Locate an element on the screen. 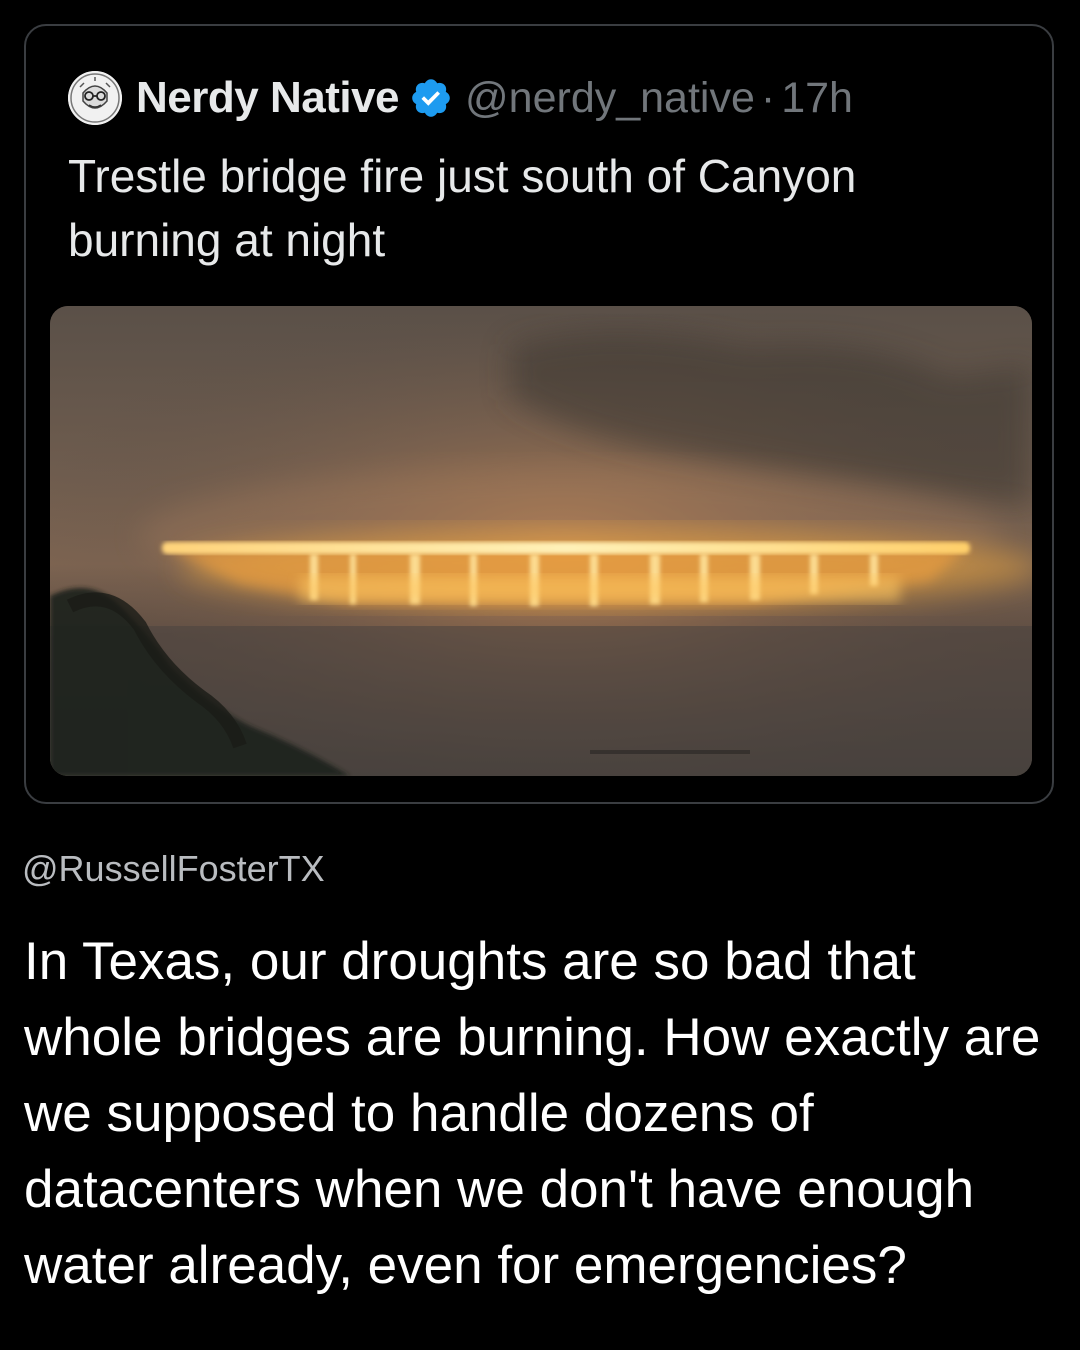  attribution-handle: @RussellFosterTX is located at coordinates (173, 869).